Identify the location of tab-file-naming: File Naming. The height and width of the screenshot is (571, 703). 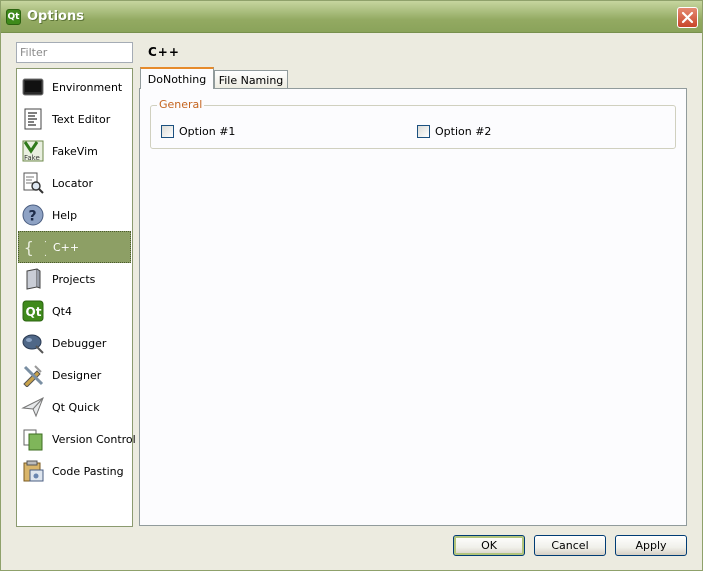
(251, 79).